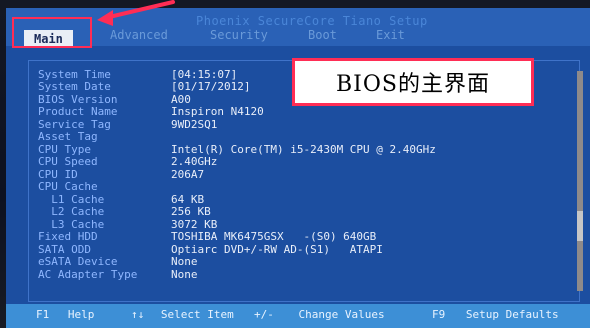 Image resolution: width=590 pixels, height=328 pixels. I want to click on row-label: System Time, so click(74, 74).